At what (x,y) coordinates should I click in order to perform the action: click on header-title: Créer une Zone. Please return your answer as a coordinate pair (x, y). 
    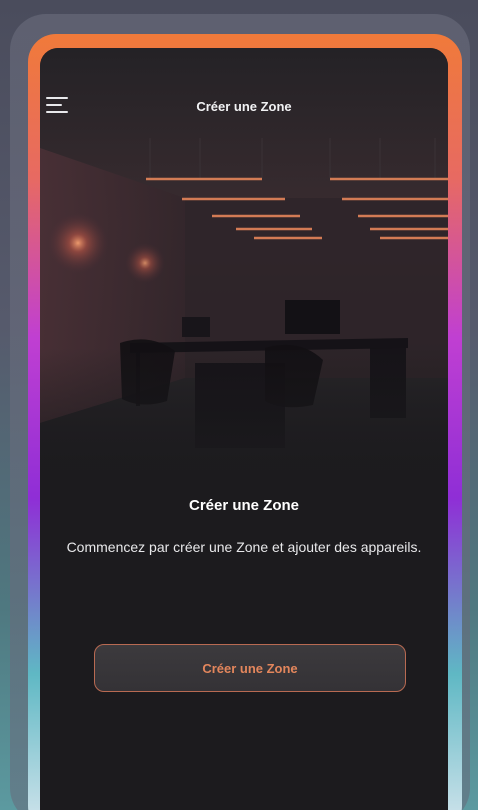
    Looking at the image, I should click on (244, 106).